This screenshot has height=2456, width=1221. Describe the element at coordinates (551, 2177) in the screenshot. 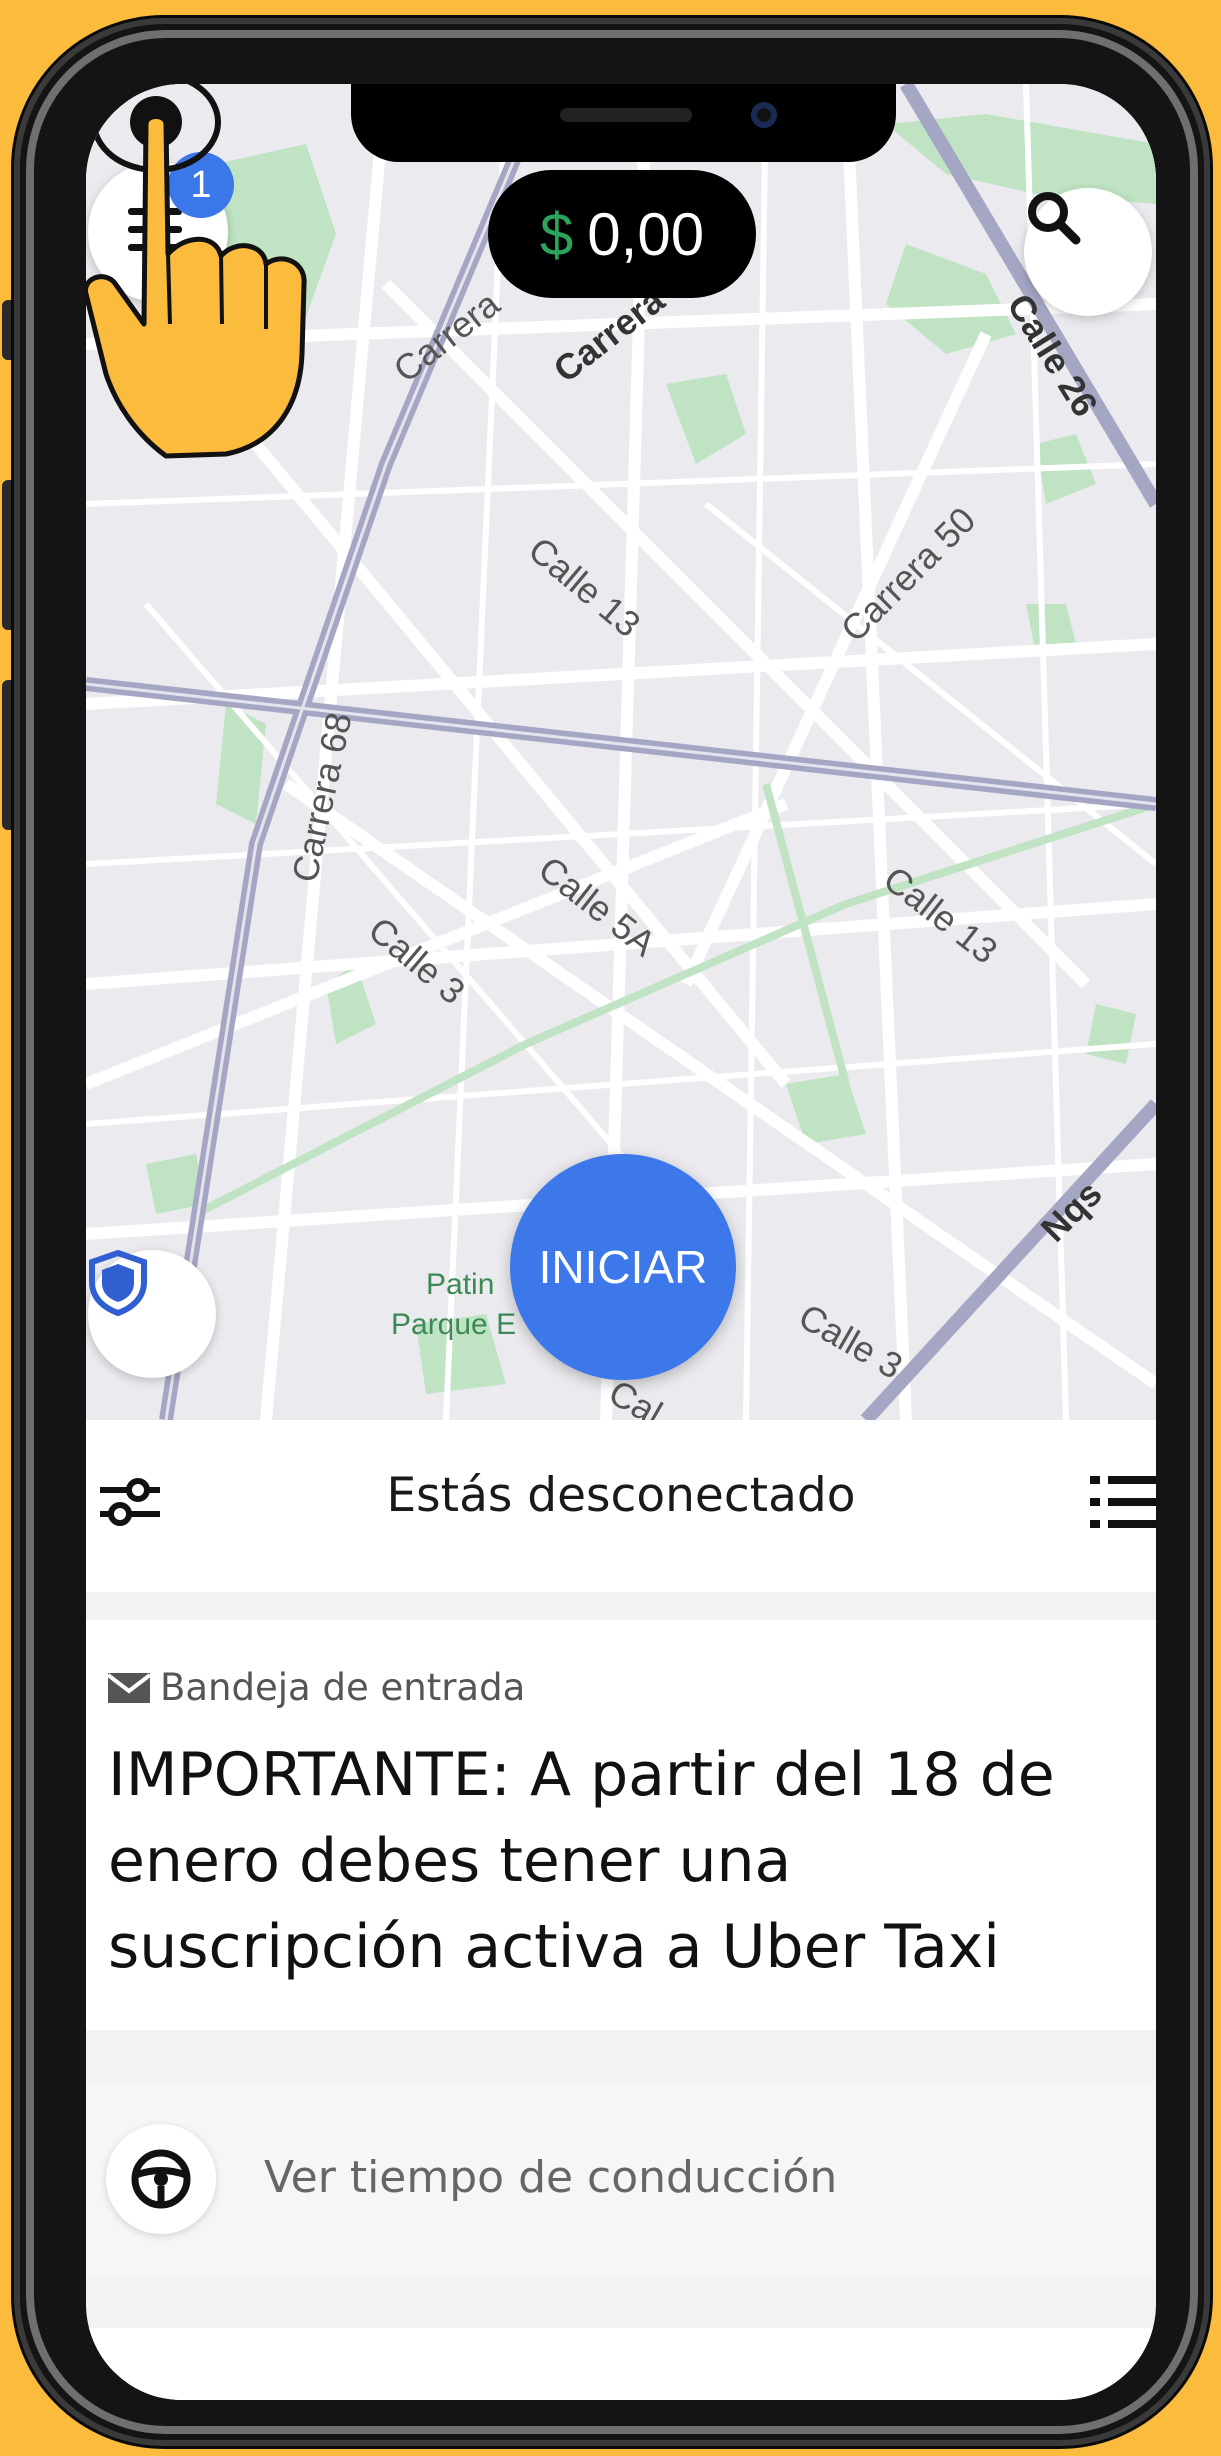

I see `driving-time-label: Ver tiempo de conducción` at that location.